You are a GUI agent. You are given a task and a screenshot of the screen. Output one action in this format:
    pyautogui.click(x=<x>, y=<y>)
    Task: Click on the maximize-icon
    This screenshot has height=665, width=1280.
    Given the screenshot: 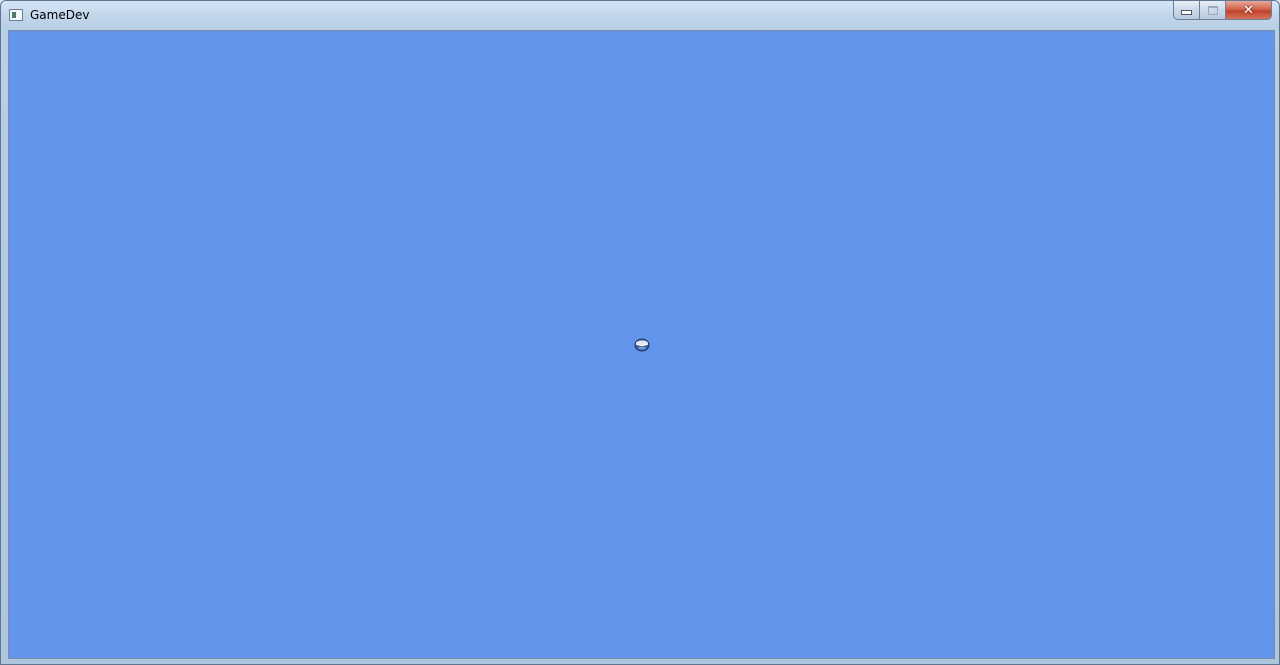 What is the action you would take?
    pyautogui.click(x=1212, y=10)
    